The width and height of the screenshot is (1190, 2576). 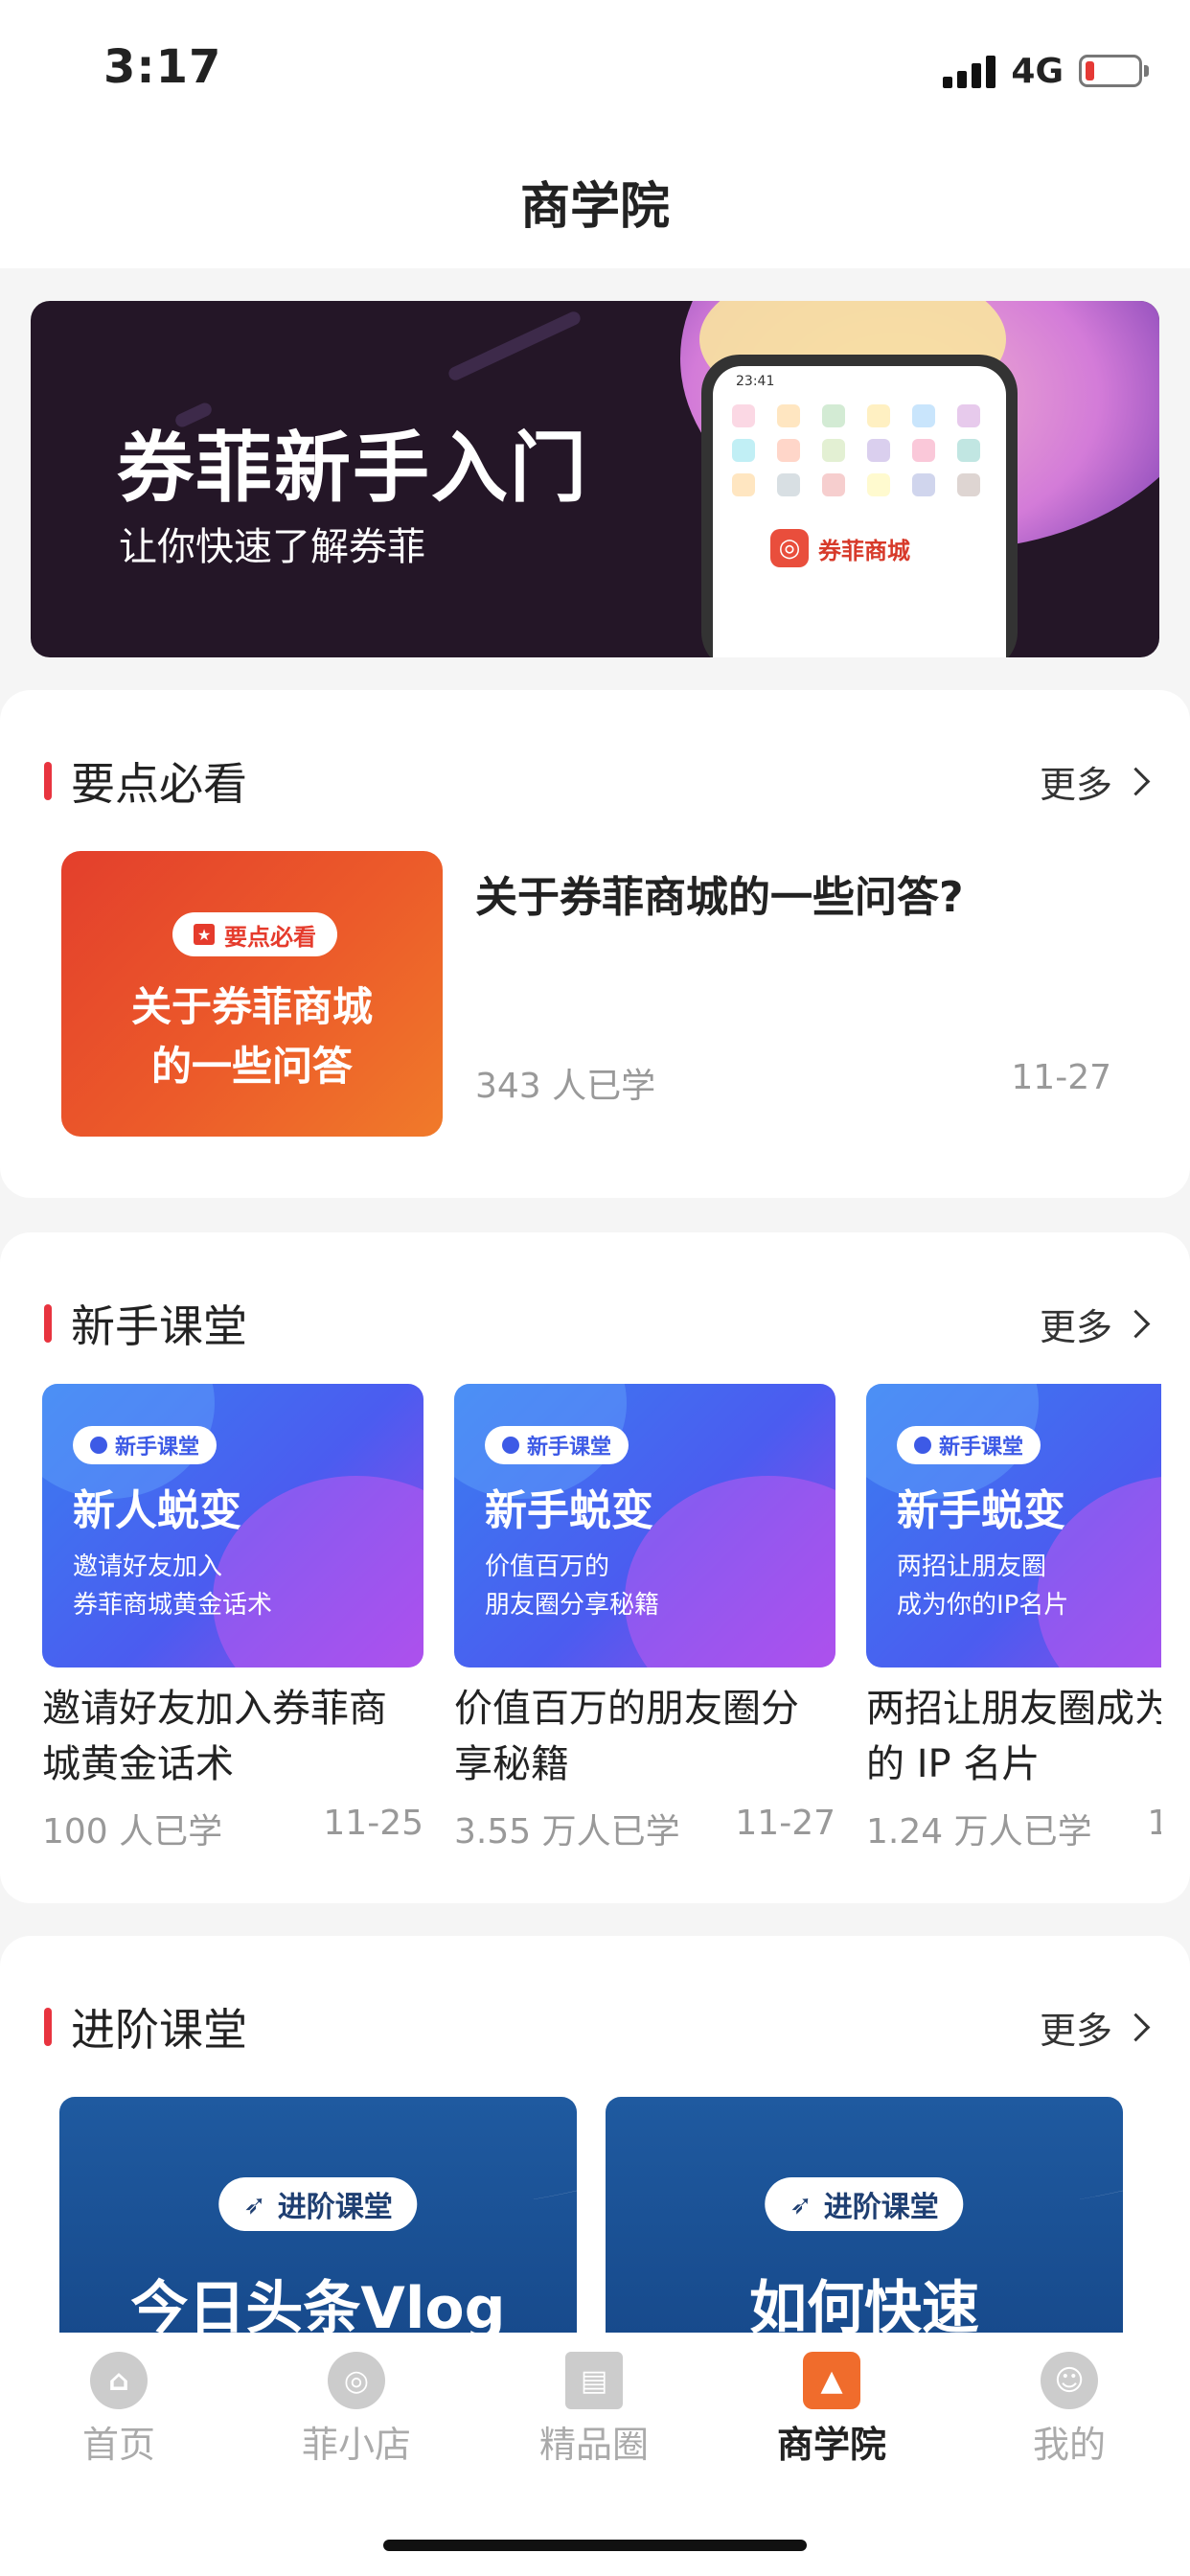 What do you see at coordinates (251, 1006) in the screenshot?
I see `featured-thumb-title-line1: 关于券菲商城` at bounding box center [251, 1006].